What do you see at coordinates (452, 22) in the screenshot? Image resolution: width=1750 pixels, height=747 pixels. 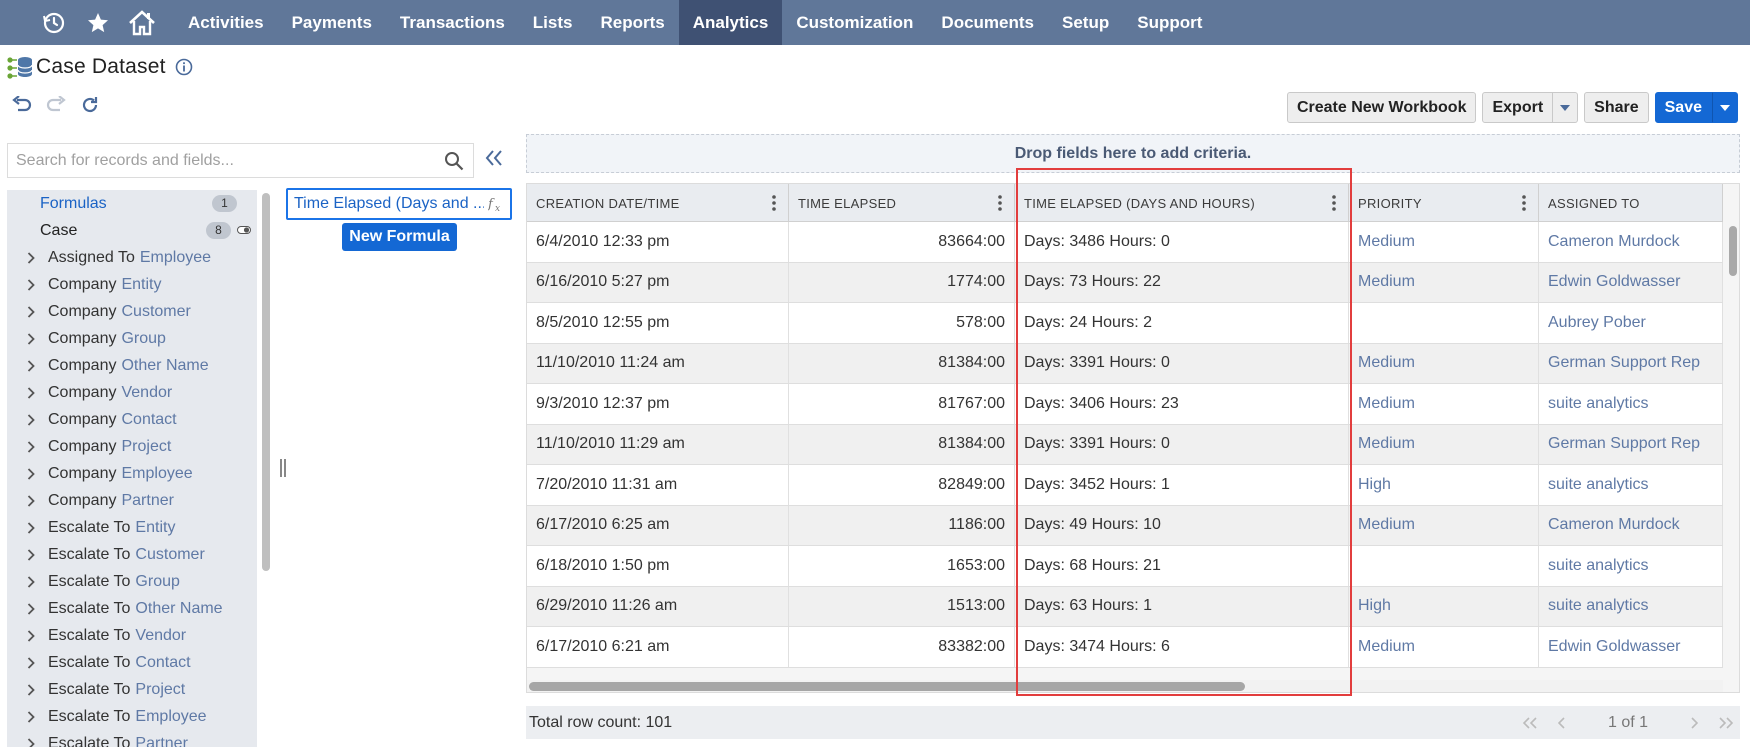 I see `nav-transactions: Transactions` at bounding box center [452, 22].